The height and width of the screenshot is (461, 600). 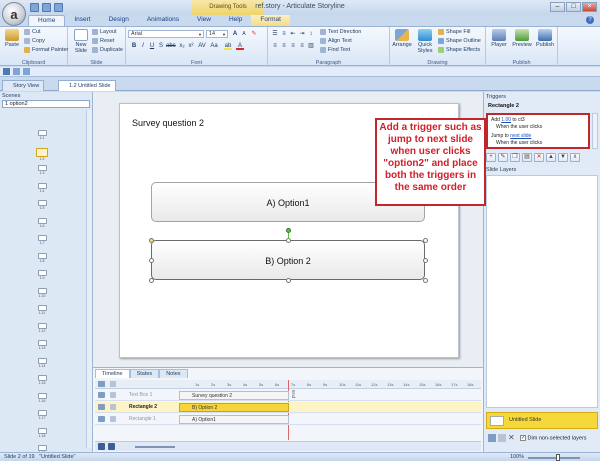 I want to click on new-trigger-icon: +, so click(x=491, y=157).